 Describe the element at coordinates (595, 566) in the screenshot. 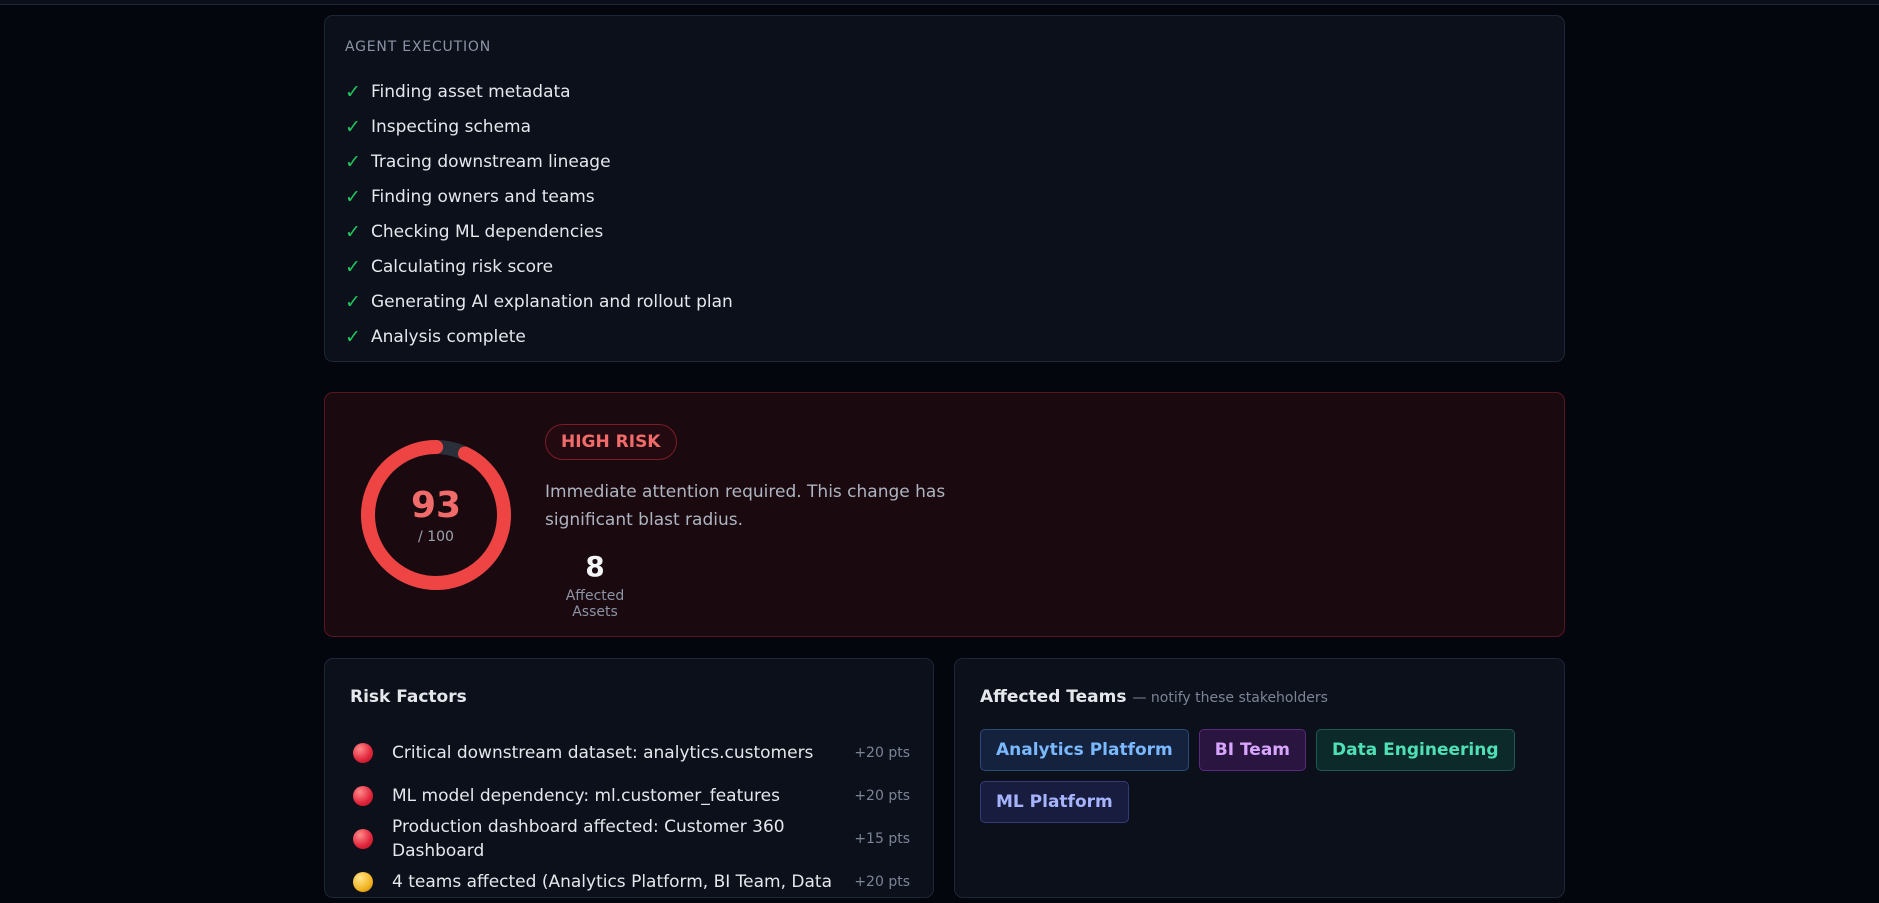

I see `affected-assets-count: 8` at that location.